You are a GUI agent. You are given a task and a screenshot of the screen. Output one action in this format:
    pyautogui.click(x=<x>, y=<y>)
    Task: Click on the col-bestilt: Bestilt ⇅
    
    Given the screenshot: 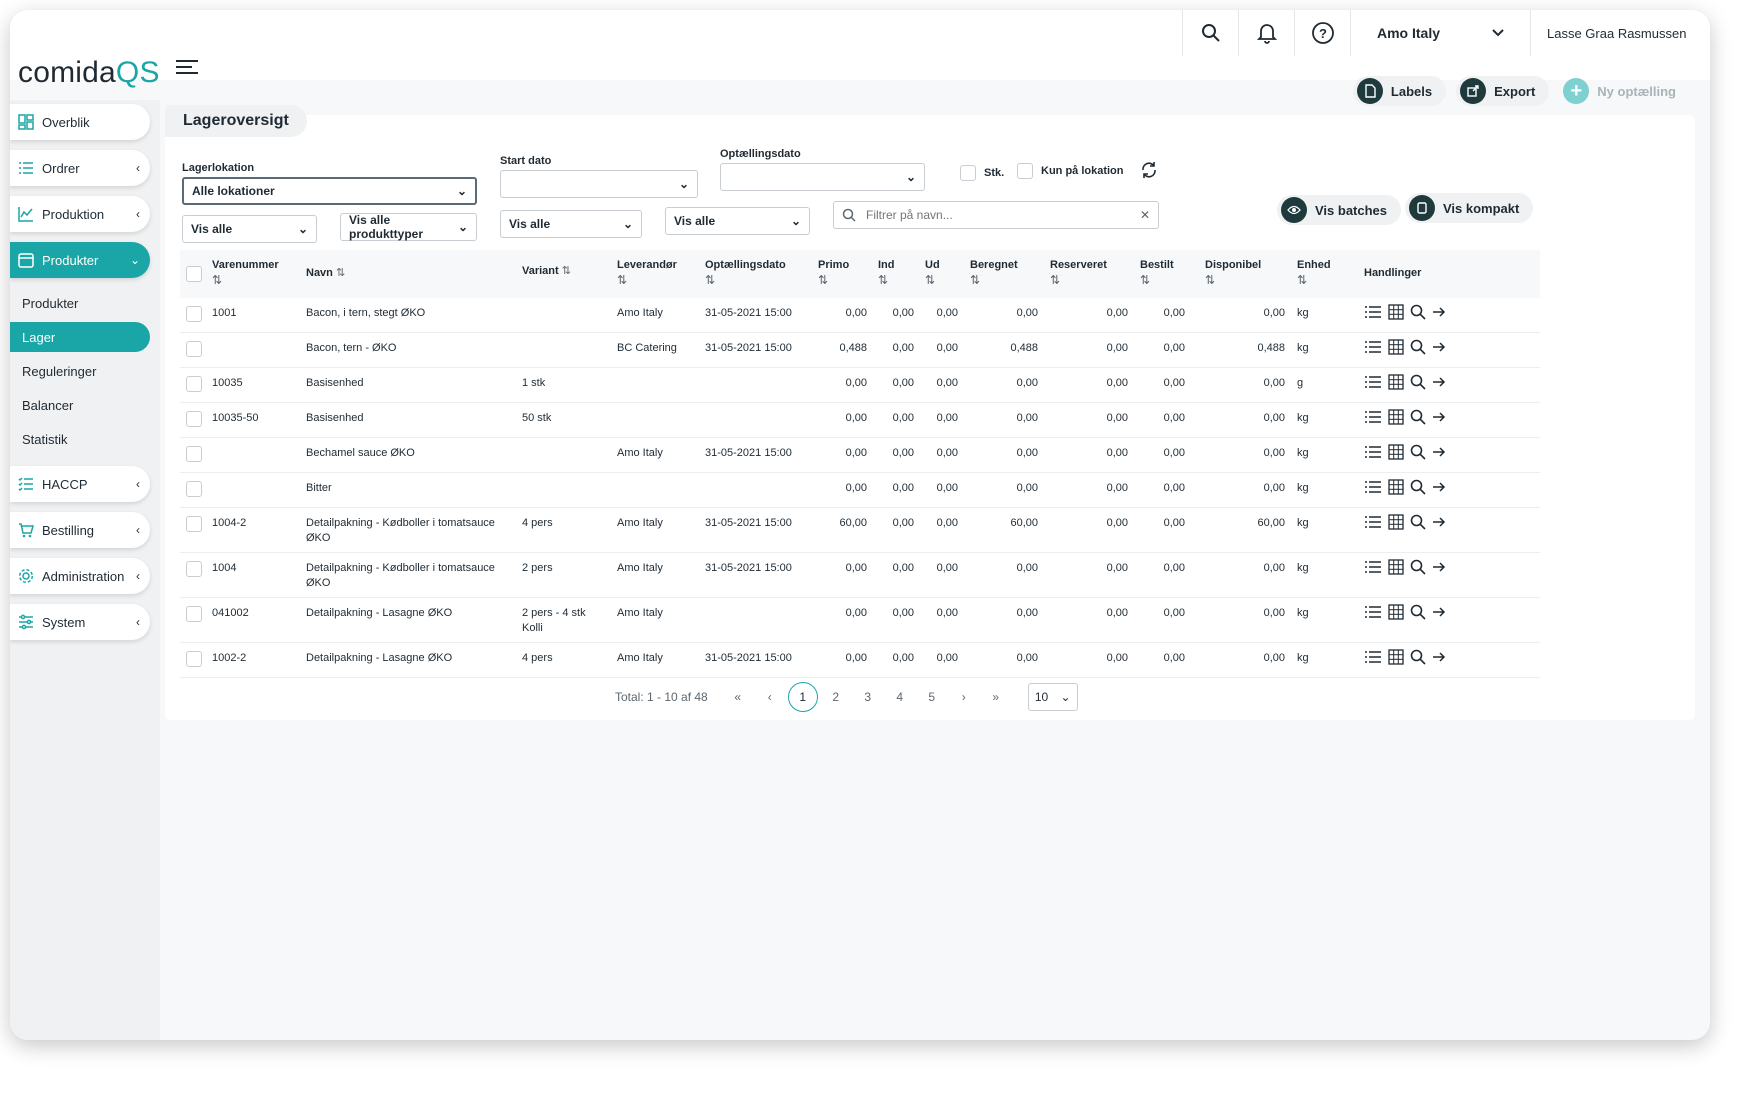 What is the action you would take?
    pyautogui.click(x=1157, y=273)
    